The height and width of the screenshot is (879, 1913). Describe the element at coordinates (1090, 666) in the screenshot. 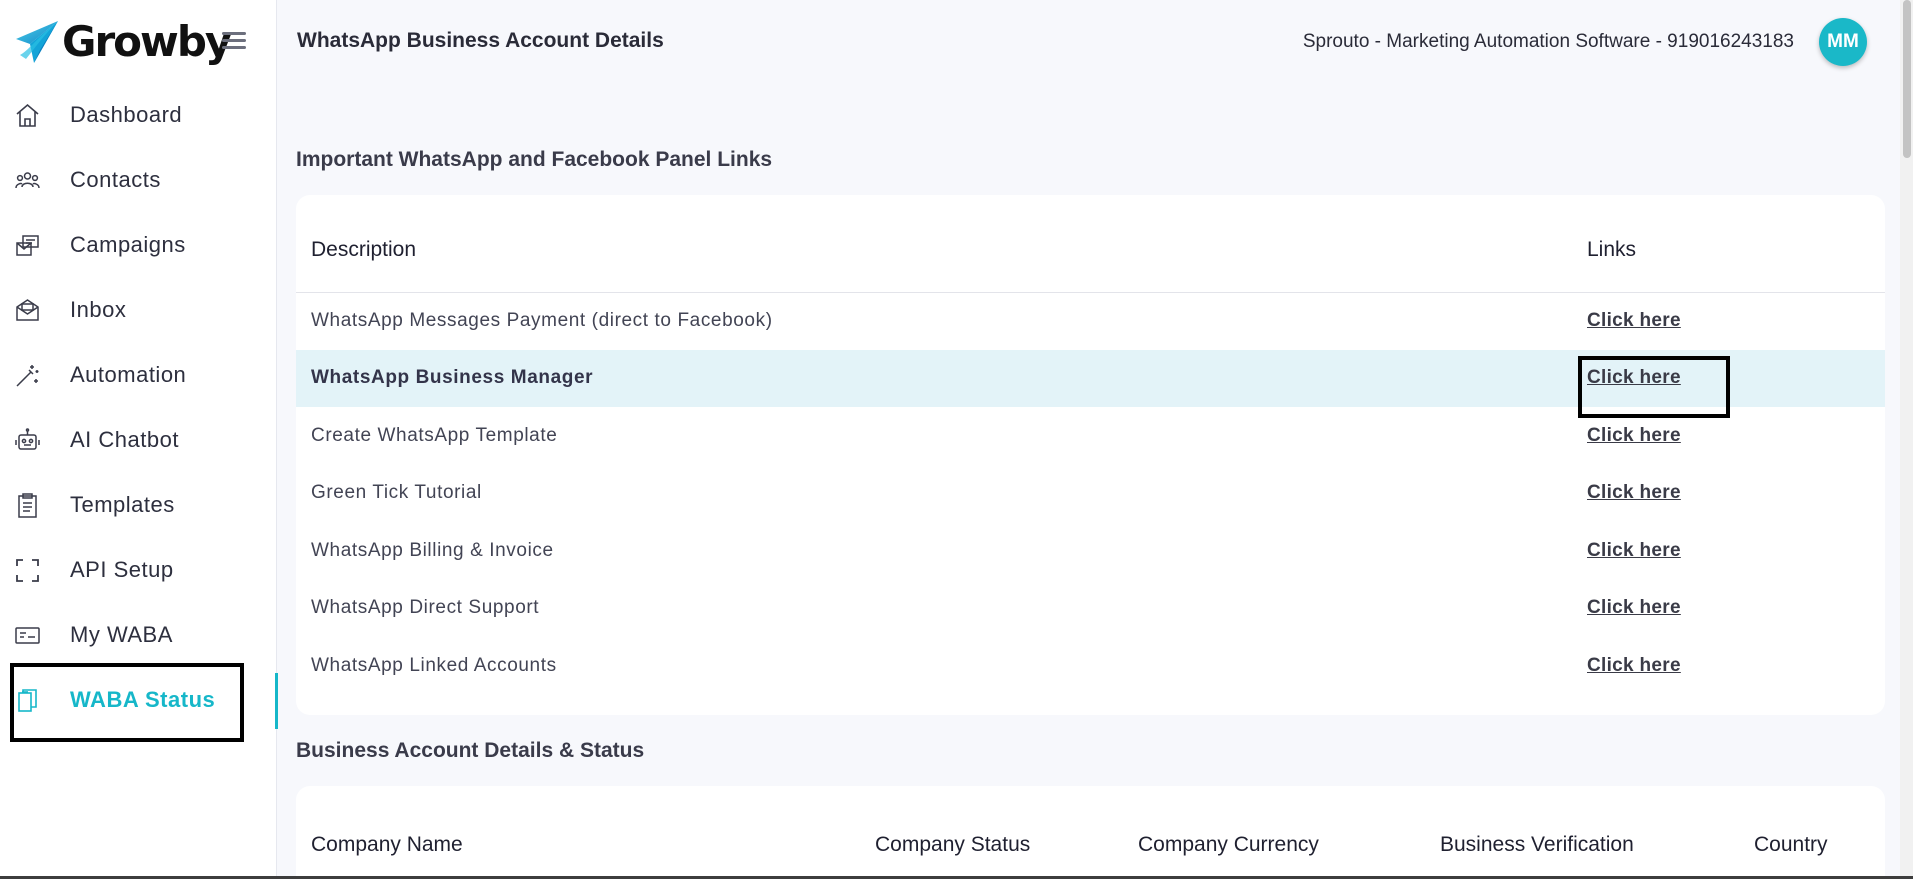

I see `table-row: WhatsApp Linked Accounts Click here` at that location.